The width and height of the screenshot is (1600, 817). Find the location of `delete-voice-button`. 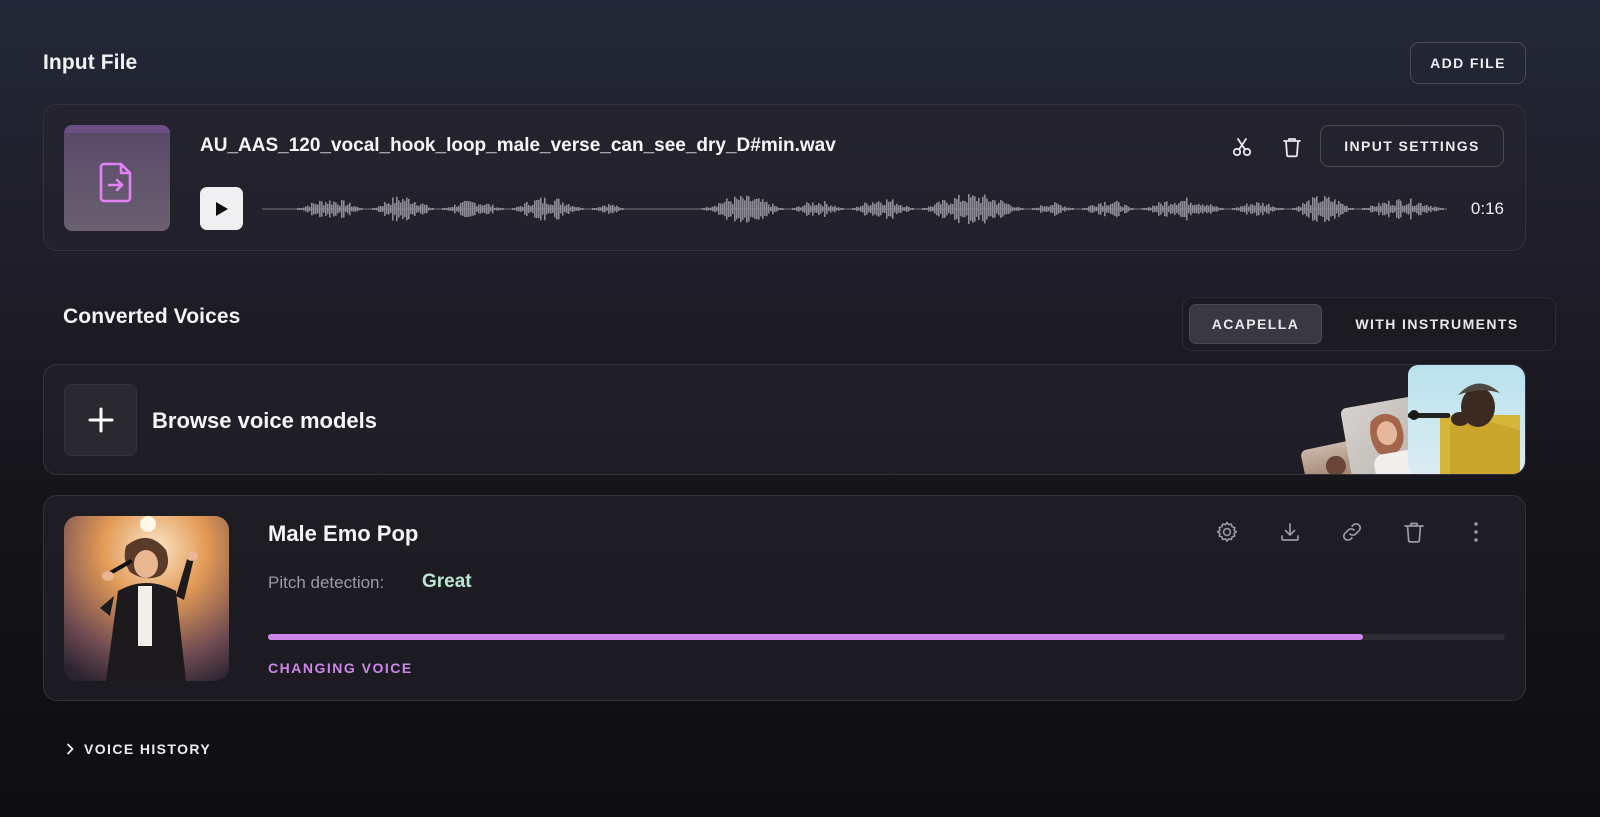

delete-voice-button is located at coordinates (1414, 532).